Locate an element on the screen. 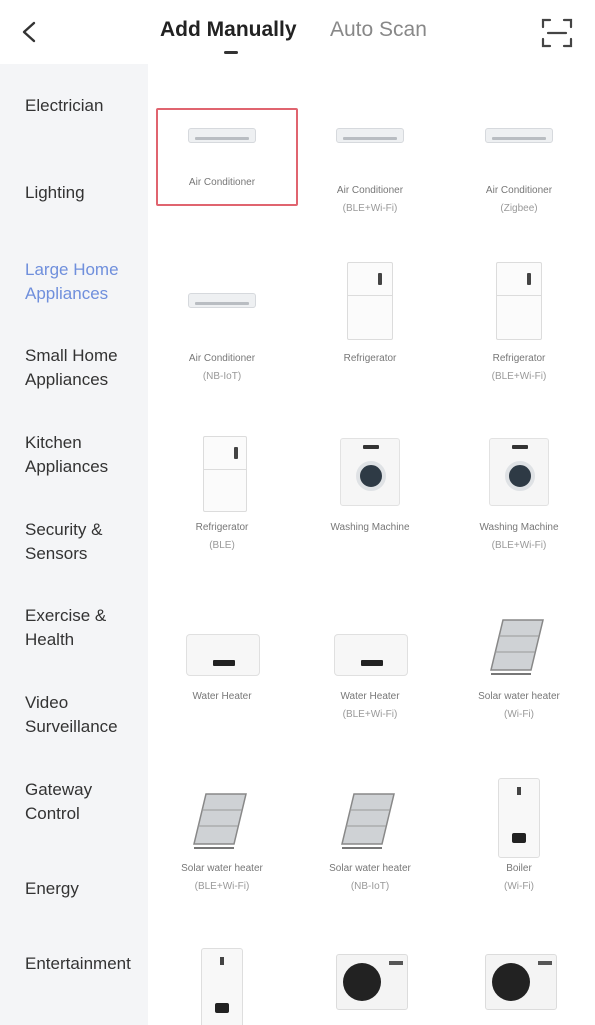  chevron-left-icon is located at coordinates (29, 32).